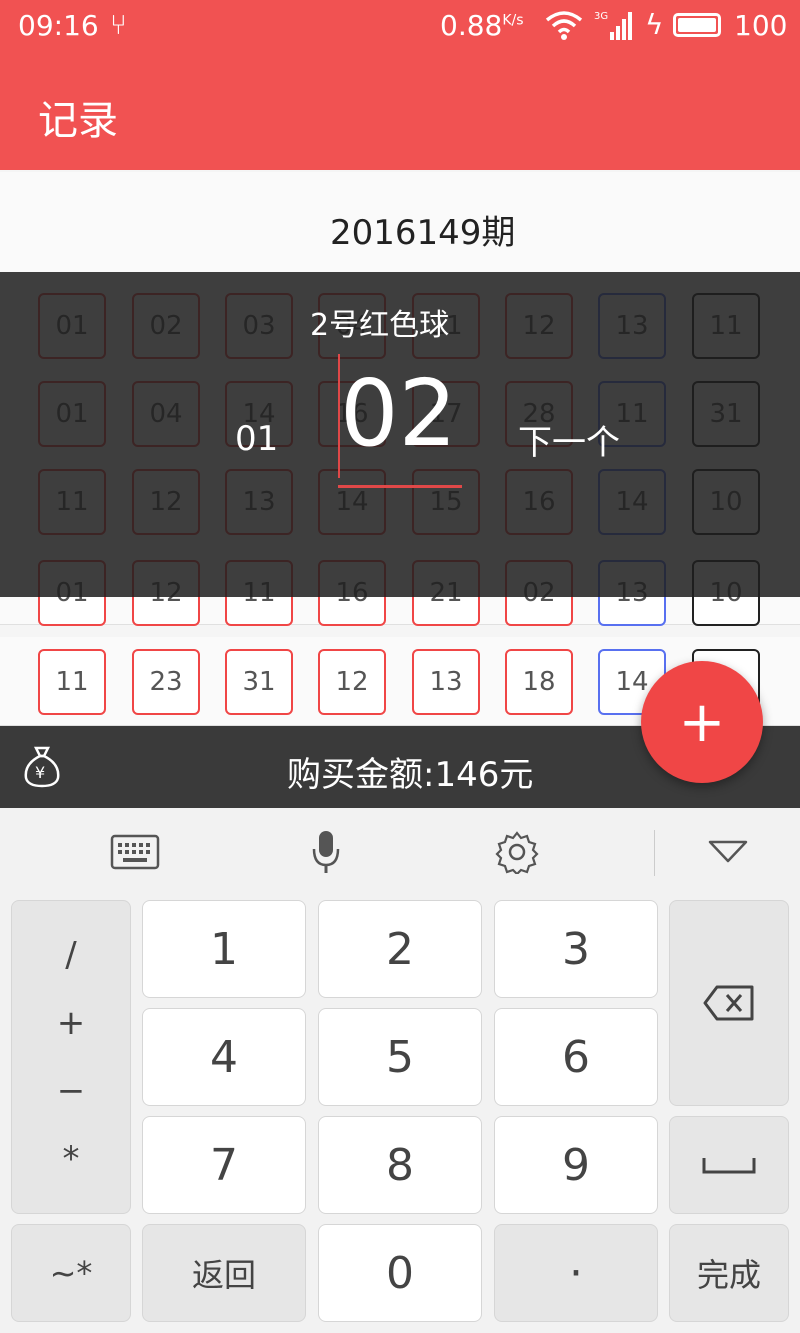  Describe the element at coordinates (71, 1273) in the screenshot. I see `tilde-star-key: ~*` at that location.